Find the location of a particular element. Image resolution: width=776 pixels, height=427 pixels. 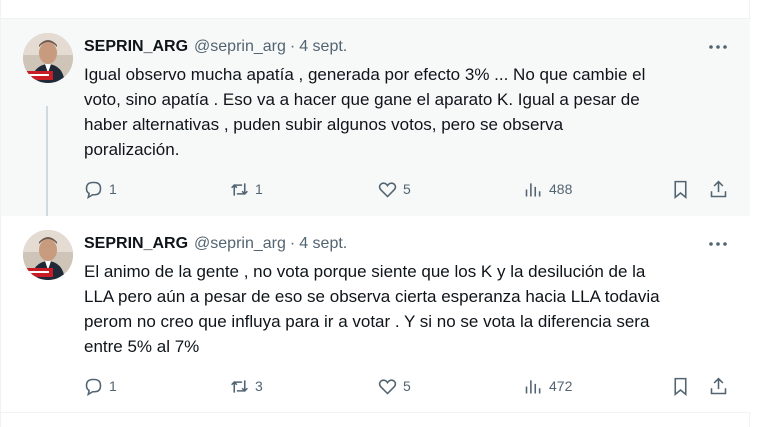

retweet-button: 1 is located at coordinates (246, 189).